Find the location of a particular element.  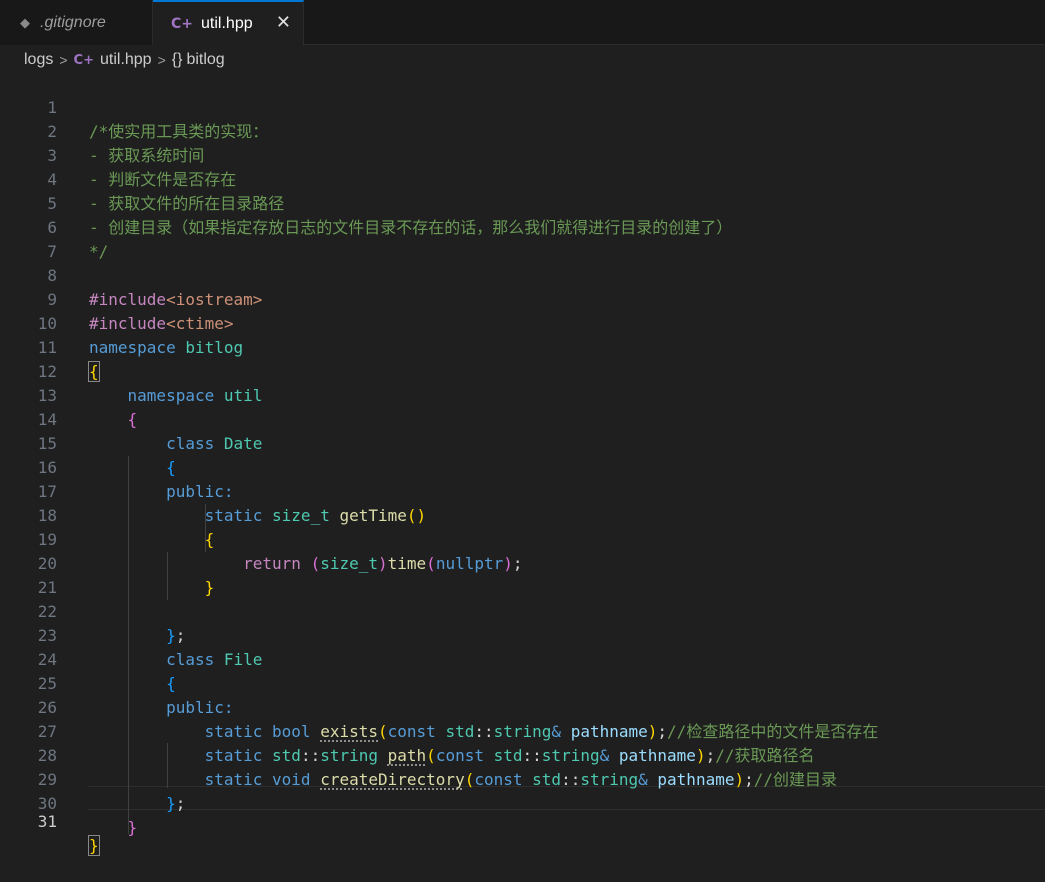

code-line: 25 public: is located at coordinates (522, 682).